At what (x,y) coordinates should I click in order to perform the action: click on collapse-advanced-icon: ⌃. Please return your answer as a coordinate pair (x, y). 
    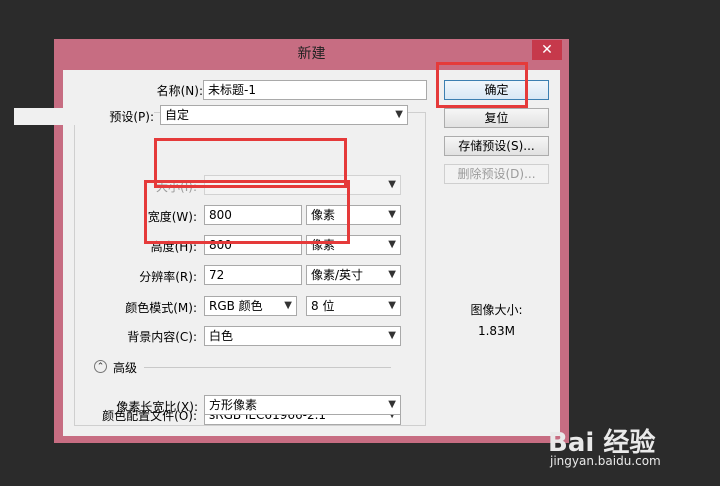
    Looking at the image, I should click on (100, 366).